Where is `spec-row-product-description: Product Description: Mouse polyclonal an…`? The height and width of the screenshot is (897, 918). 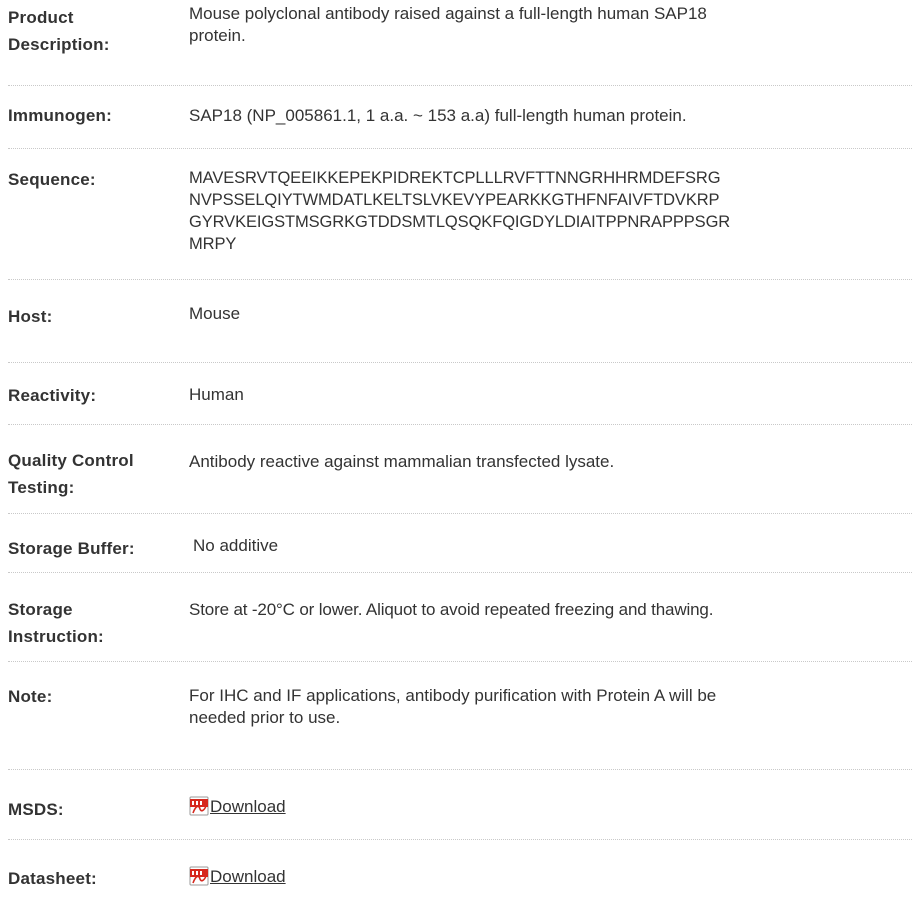 spec-row-product-description: Product Description: Mouse polyclonal an… is located at coordinates (459, 42).